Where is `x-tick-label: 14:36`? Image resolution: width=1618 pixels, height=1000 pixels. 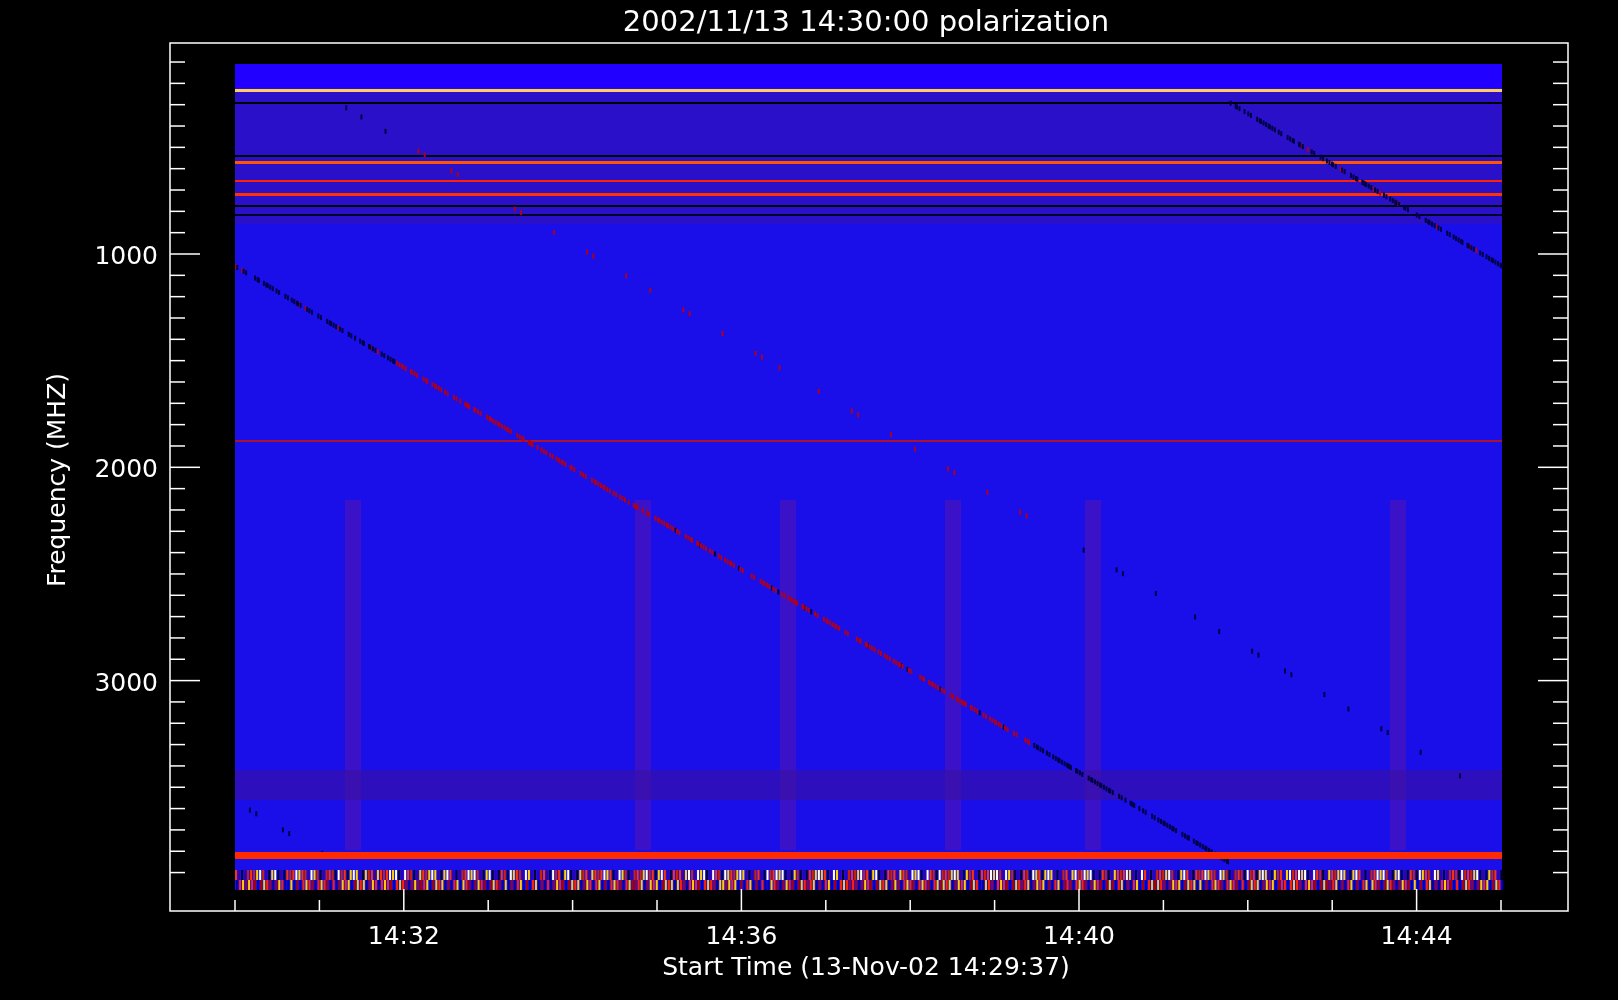
x-tick-label: 14:36 is located at coordinates (741, 935).